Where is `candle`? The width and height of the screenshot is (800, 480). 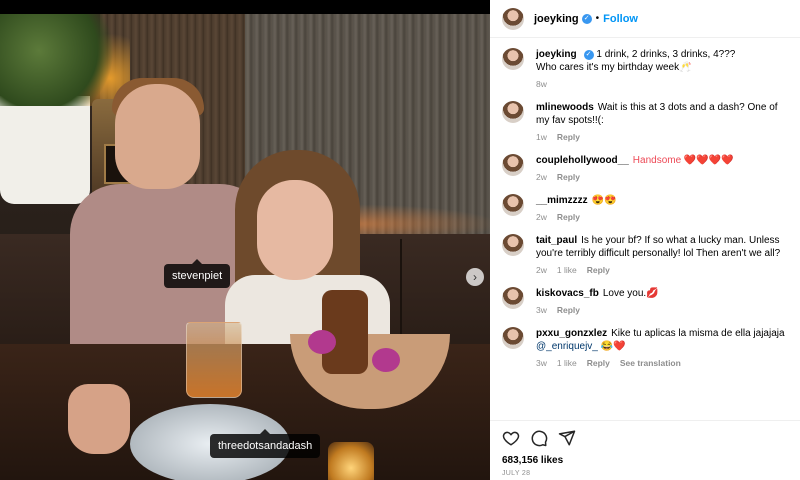 candle is located at coordinates (351, 461).